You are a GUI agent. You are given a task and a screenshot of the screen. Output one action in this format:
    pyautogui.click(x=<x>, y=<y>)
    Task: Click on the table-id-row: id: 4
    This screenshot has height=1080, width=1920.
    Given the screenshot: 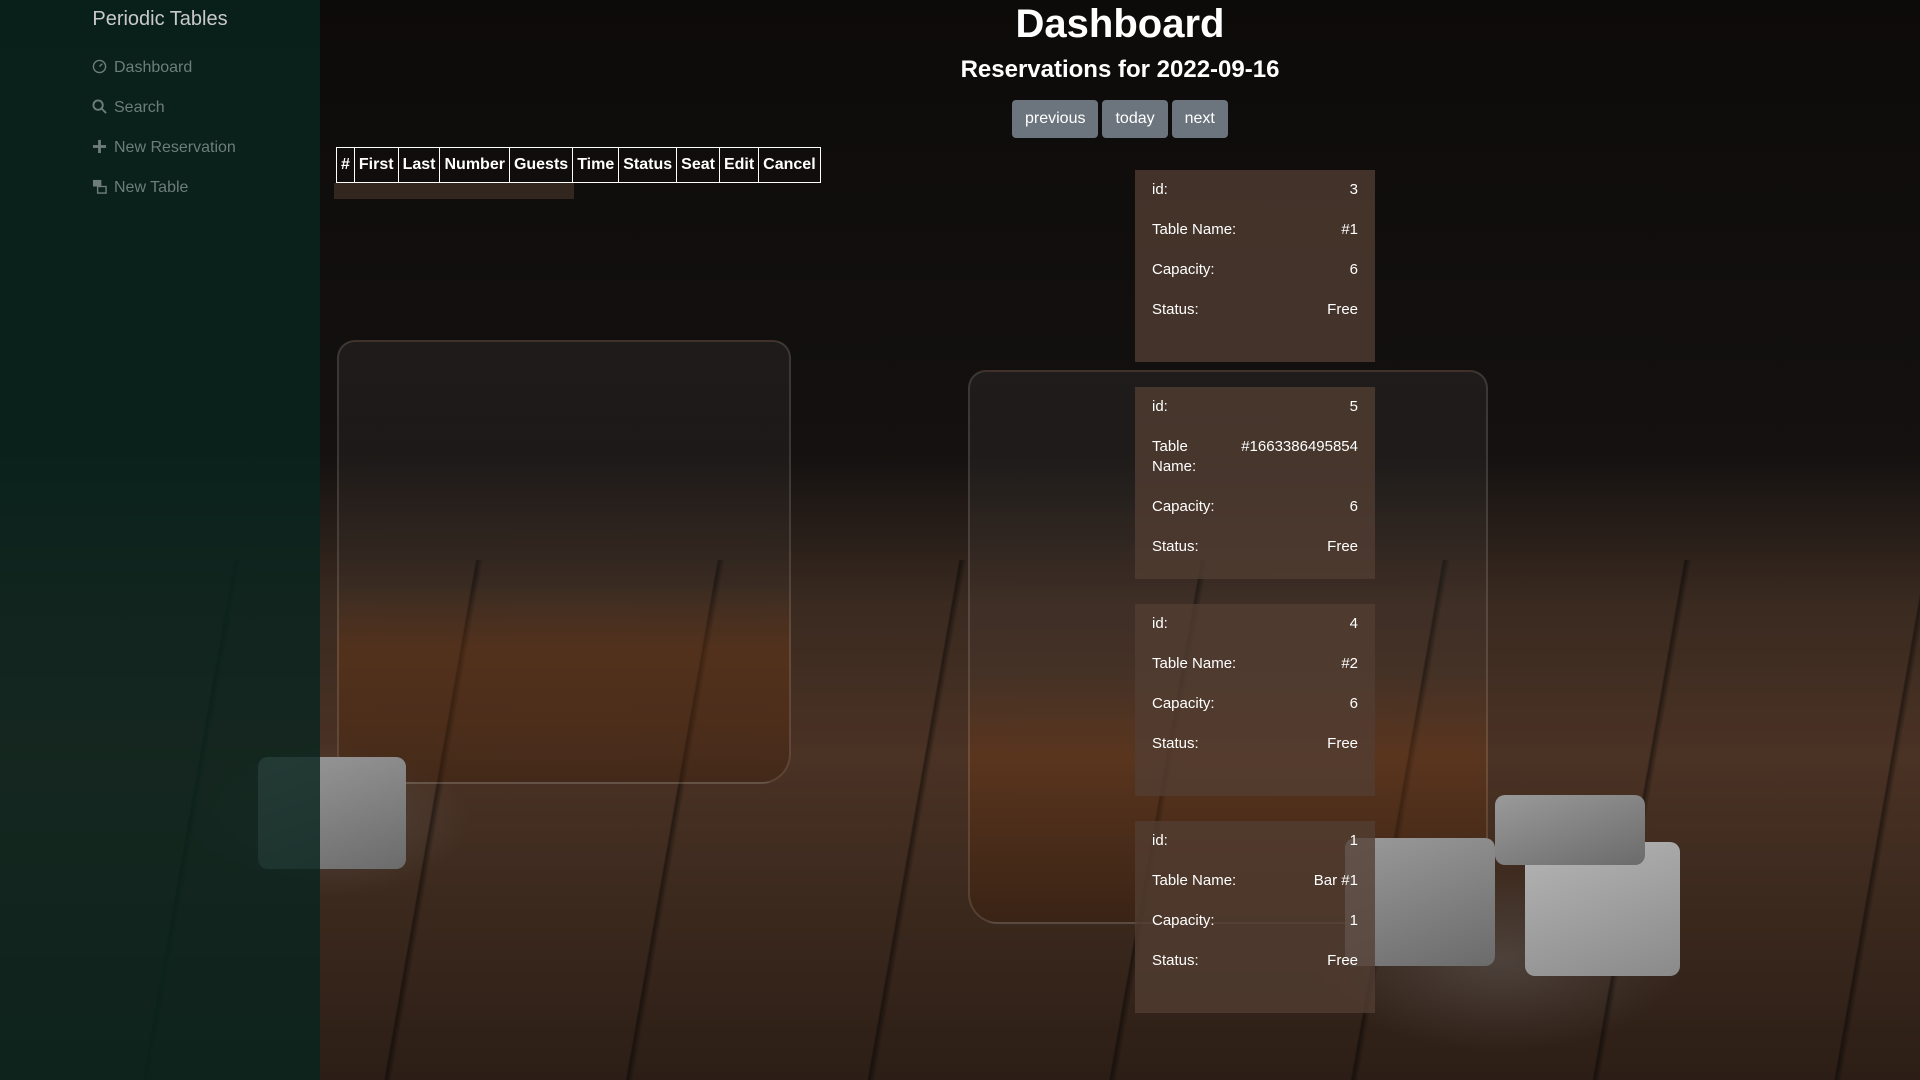 What is the action you would take?
    pyautogui.click(x=1255, y=624)
    